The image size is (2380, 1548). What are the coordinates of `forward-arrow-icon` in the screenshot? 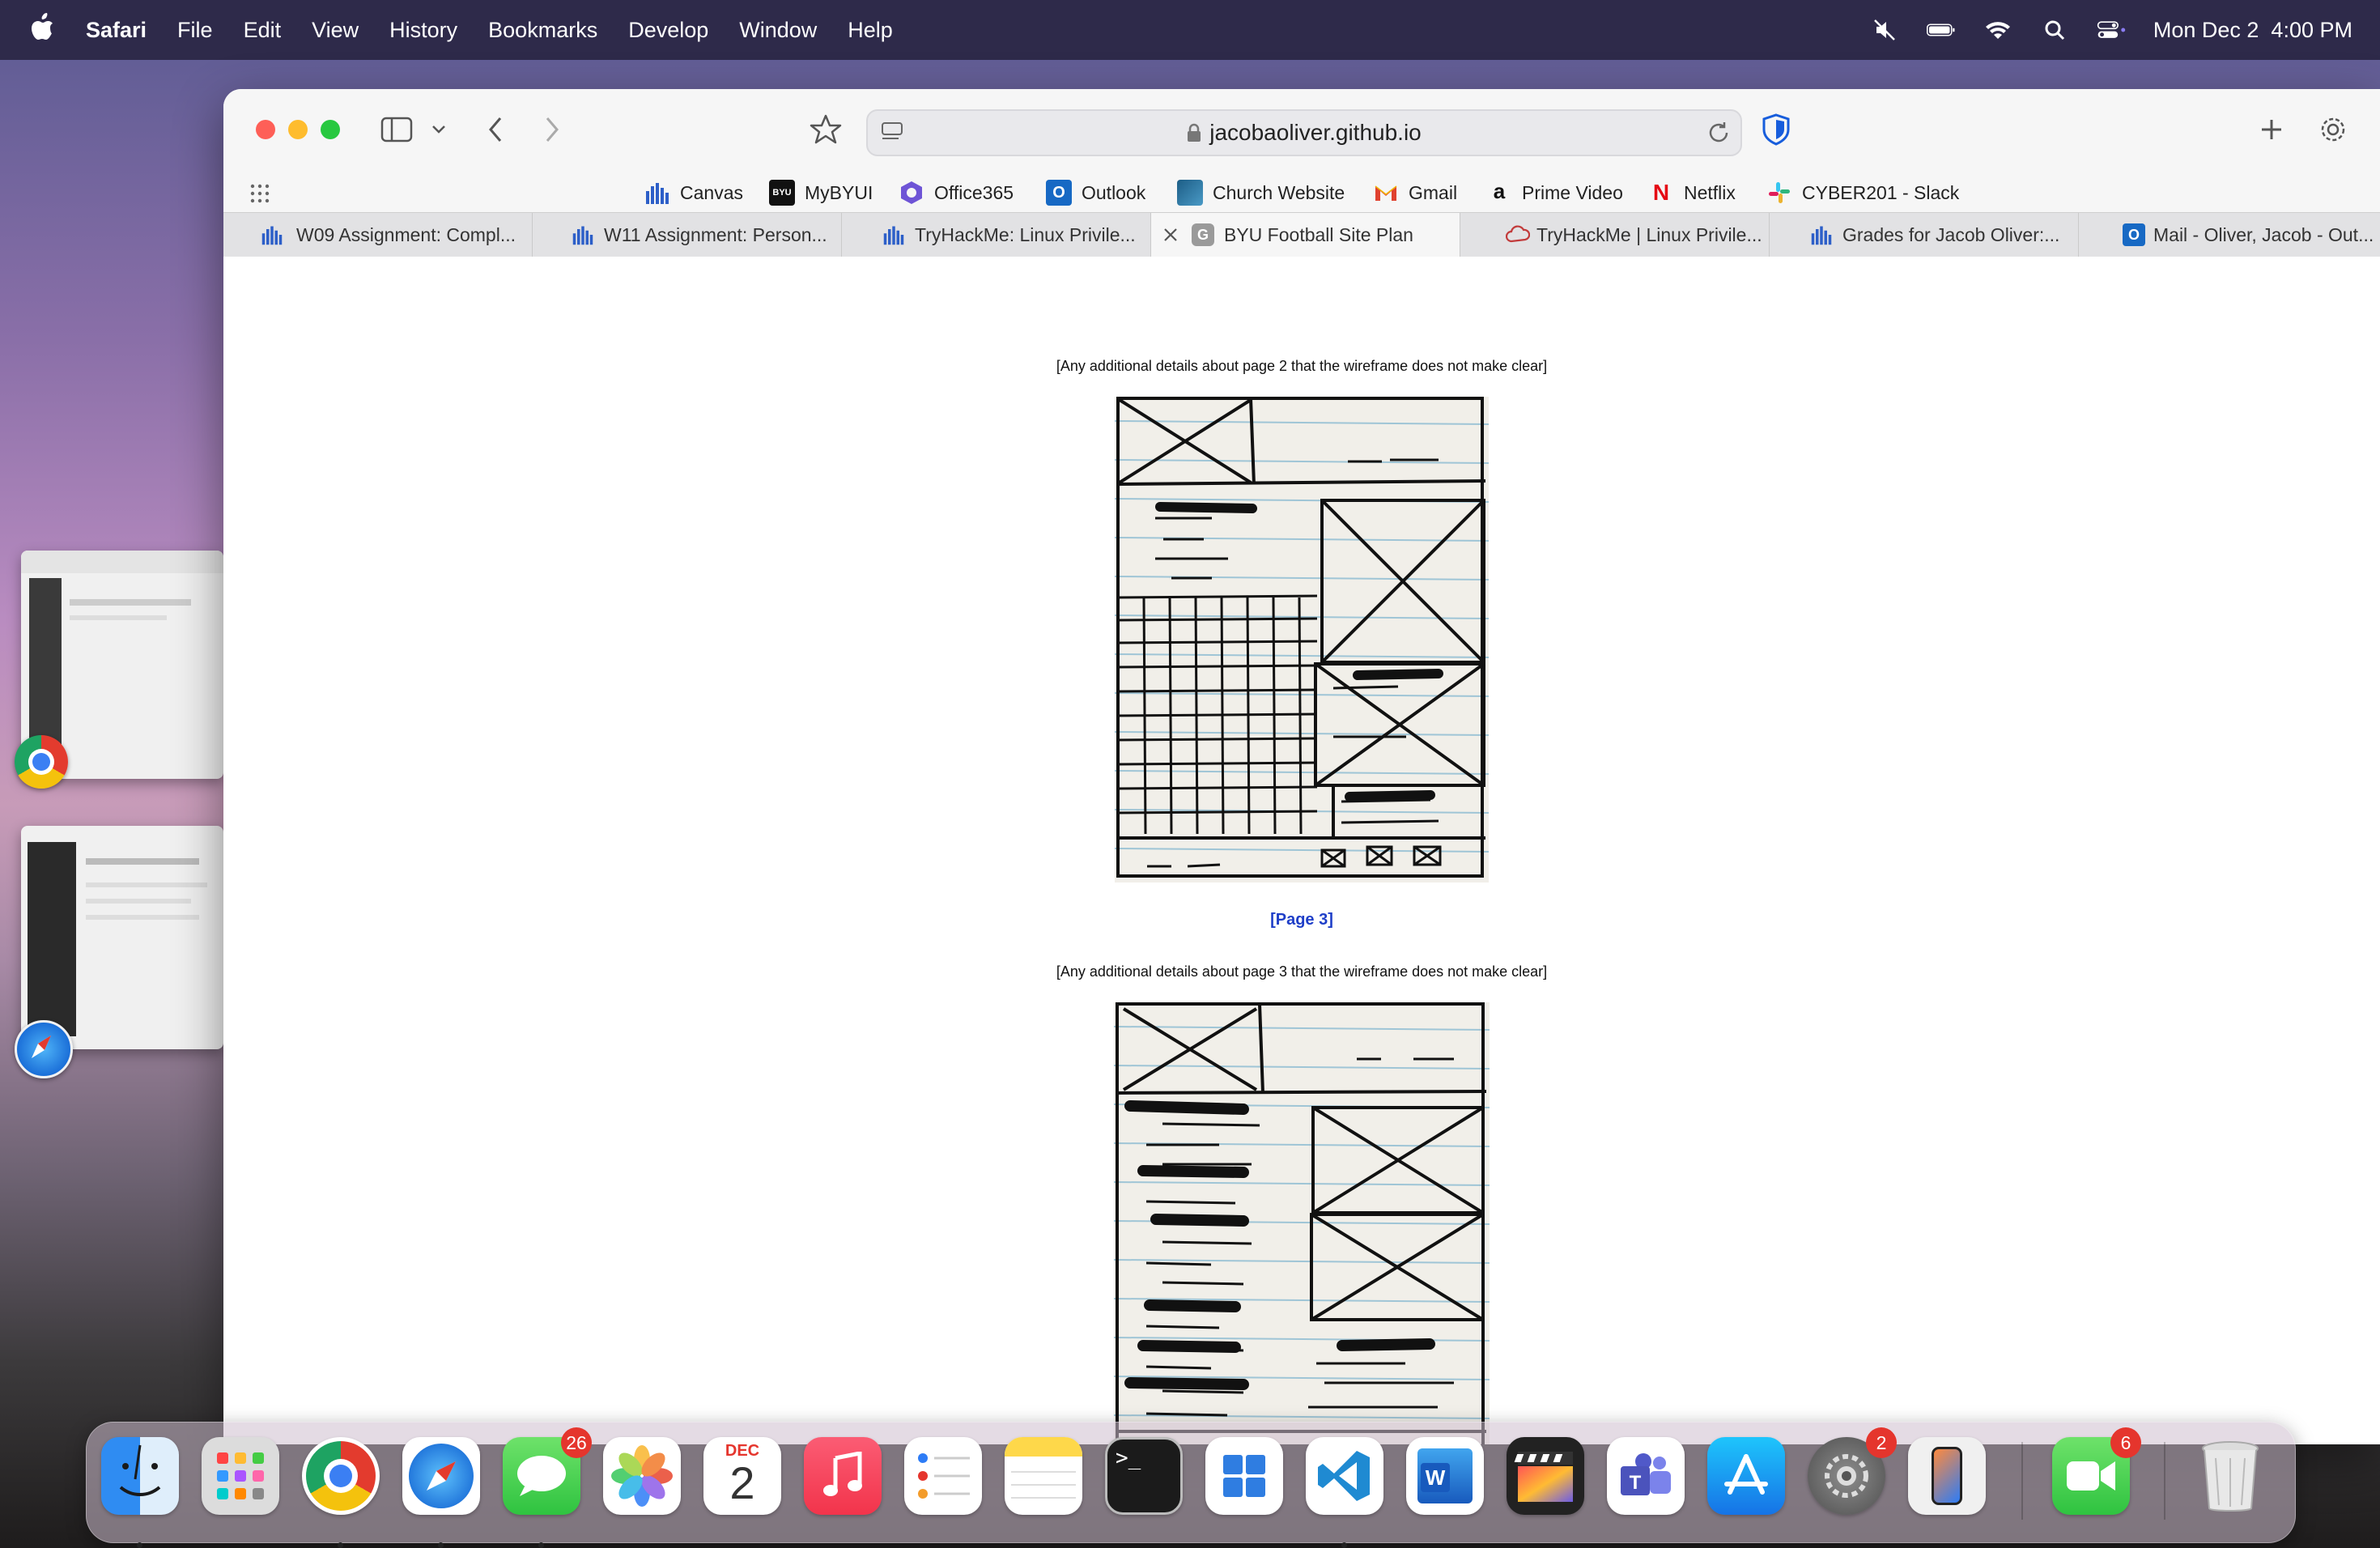 It's located at (552, 129).